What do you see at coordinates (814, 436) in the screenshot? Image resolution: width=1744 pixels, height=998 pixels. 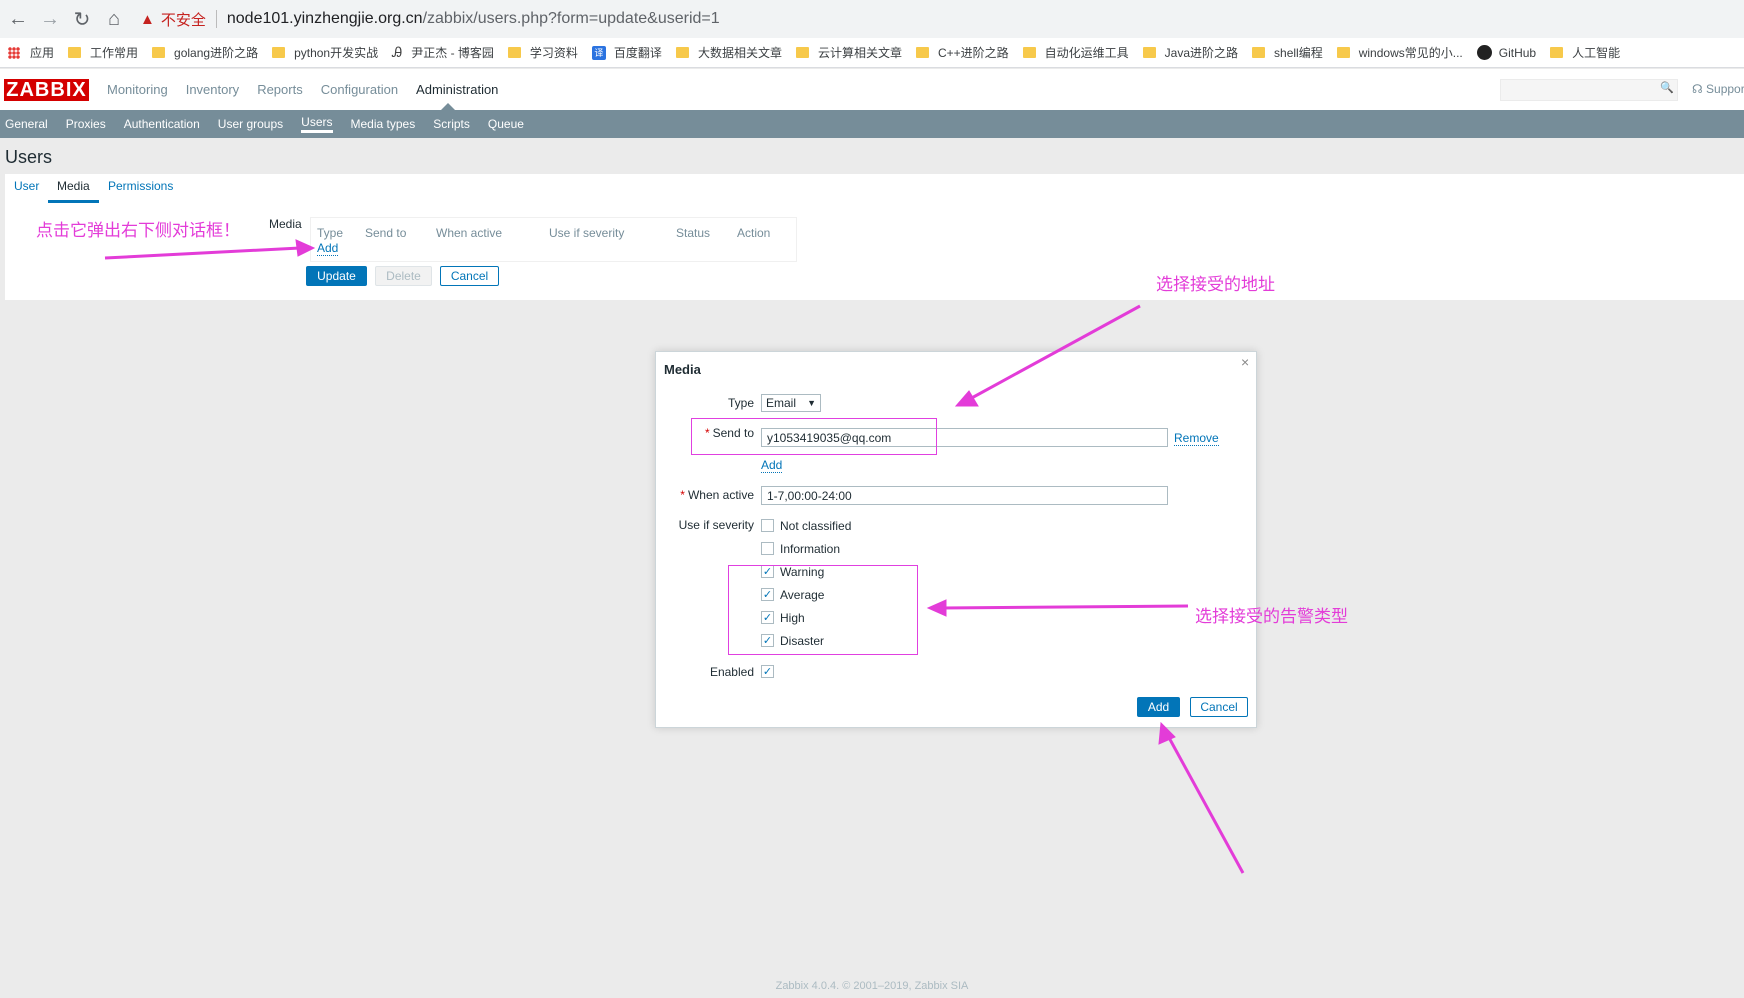 I see `send-to-highlight-box` at bounding box center [814, 436].